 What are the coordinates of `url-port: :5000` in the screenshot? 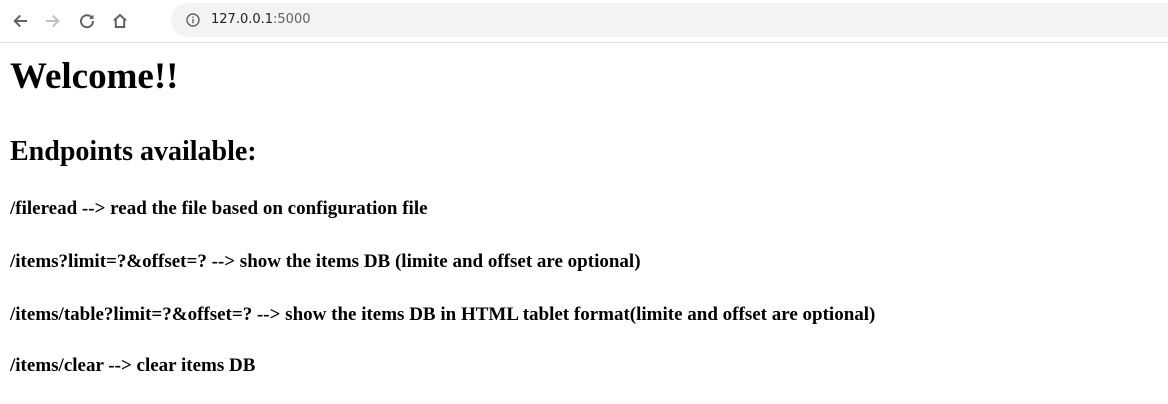 It's located at (292, 19).